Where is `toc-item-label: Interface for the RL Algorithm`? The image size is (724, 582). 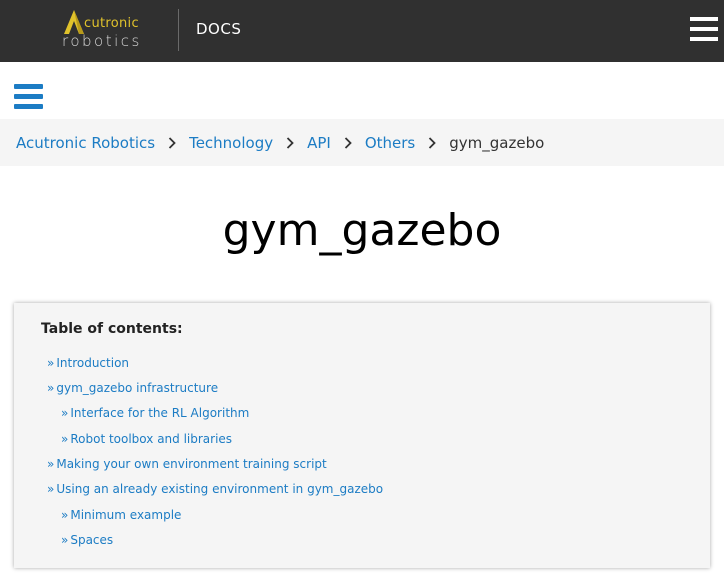 toc-item-label: Interface for the RL Algorithm is located at coordinates (160, 413).